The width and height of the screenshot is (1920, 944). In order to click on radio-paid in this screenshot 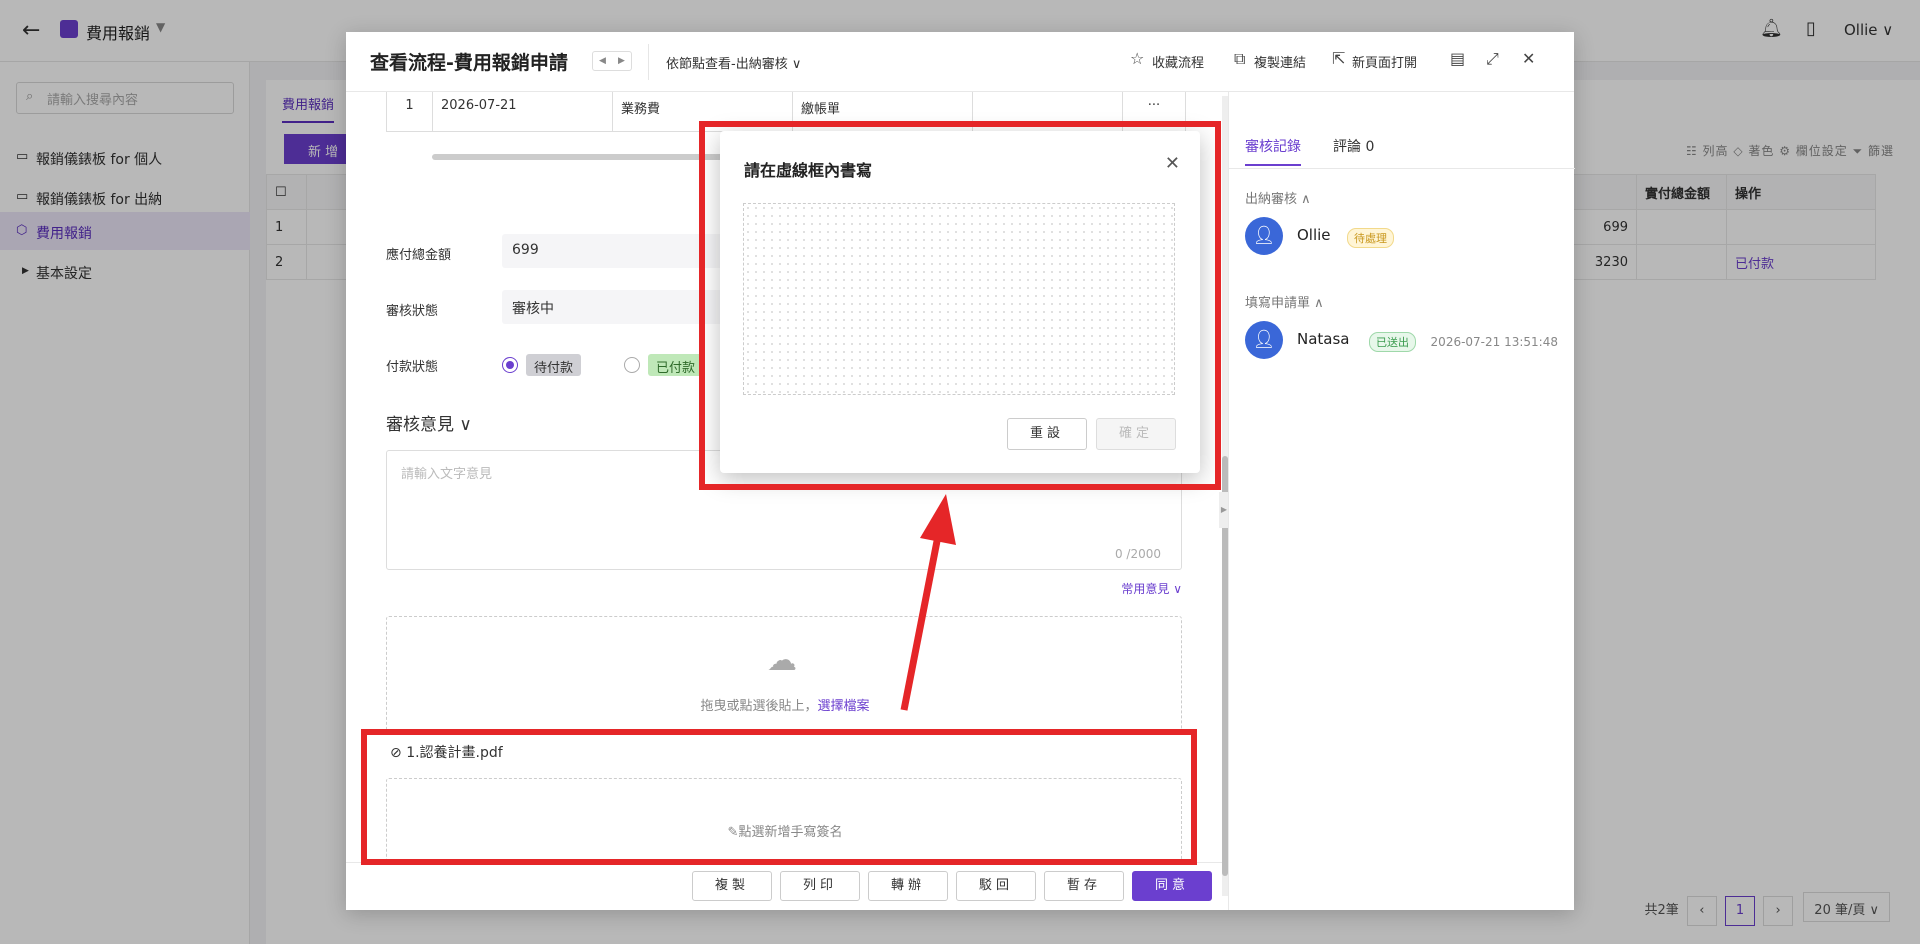, I will do `click(632, 365)`.